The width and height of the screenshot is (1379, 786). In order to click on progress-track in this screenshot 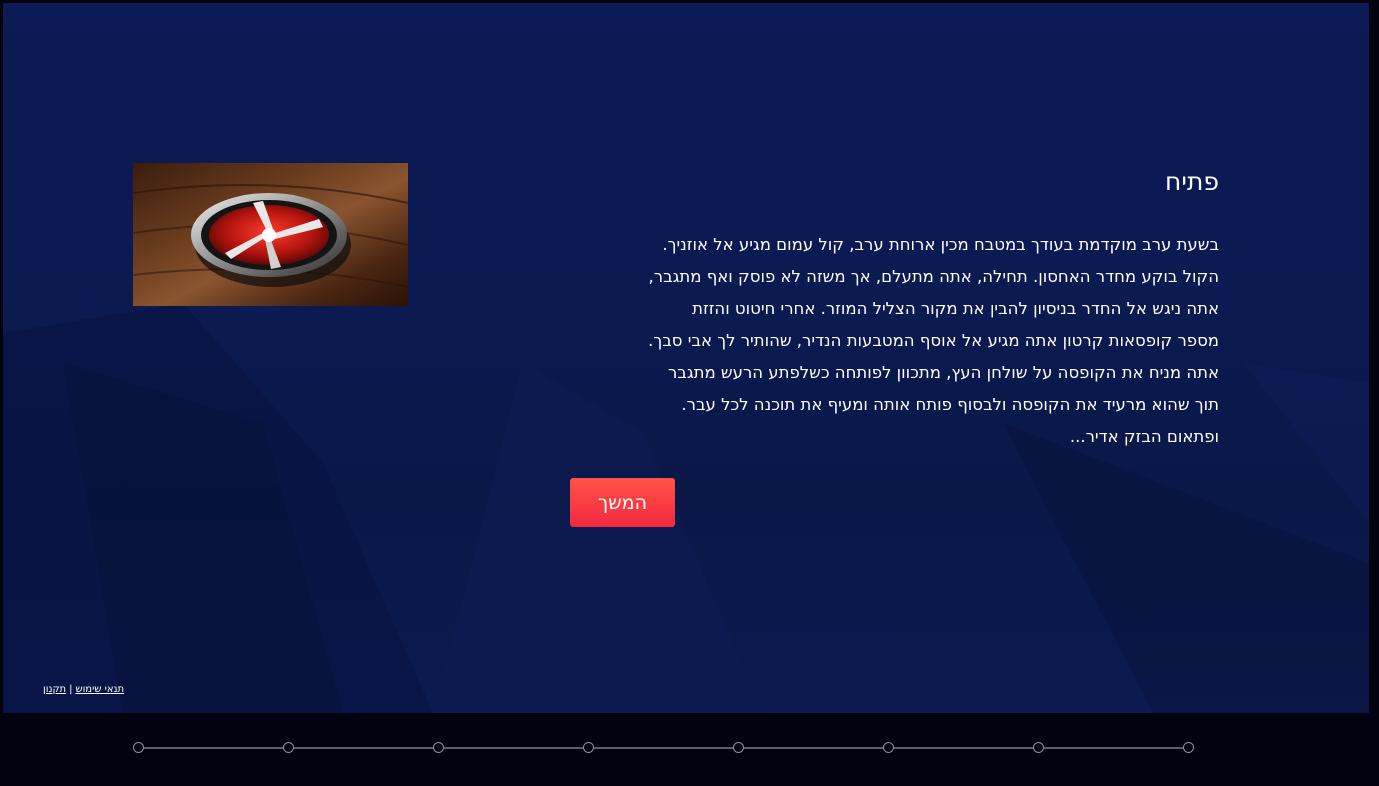, I will do `click(664, 748)`.